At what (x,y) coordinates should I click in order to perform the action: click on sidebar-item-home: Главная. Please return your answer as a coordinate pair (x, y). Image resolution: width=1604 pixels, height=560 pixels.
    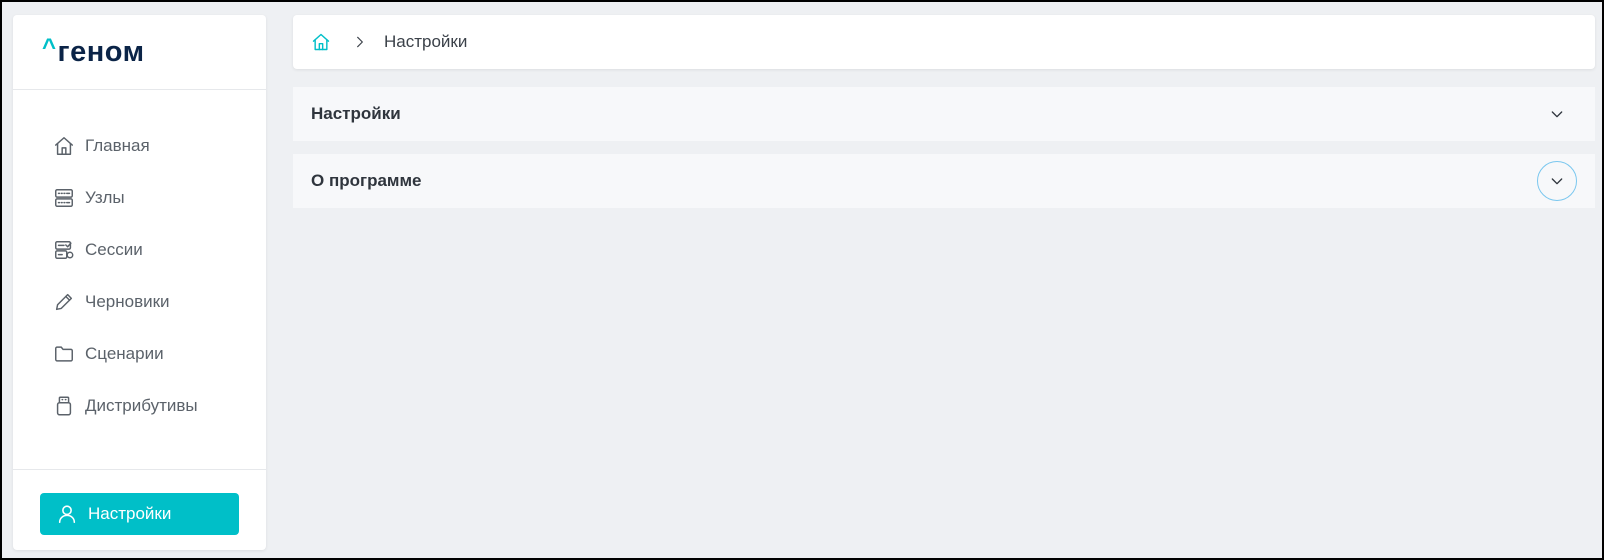
    Looking at the image, I should click on (139, 146).